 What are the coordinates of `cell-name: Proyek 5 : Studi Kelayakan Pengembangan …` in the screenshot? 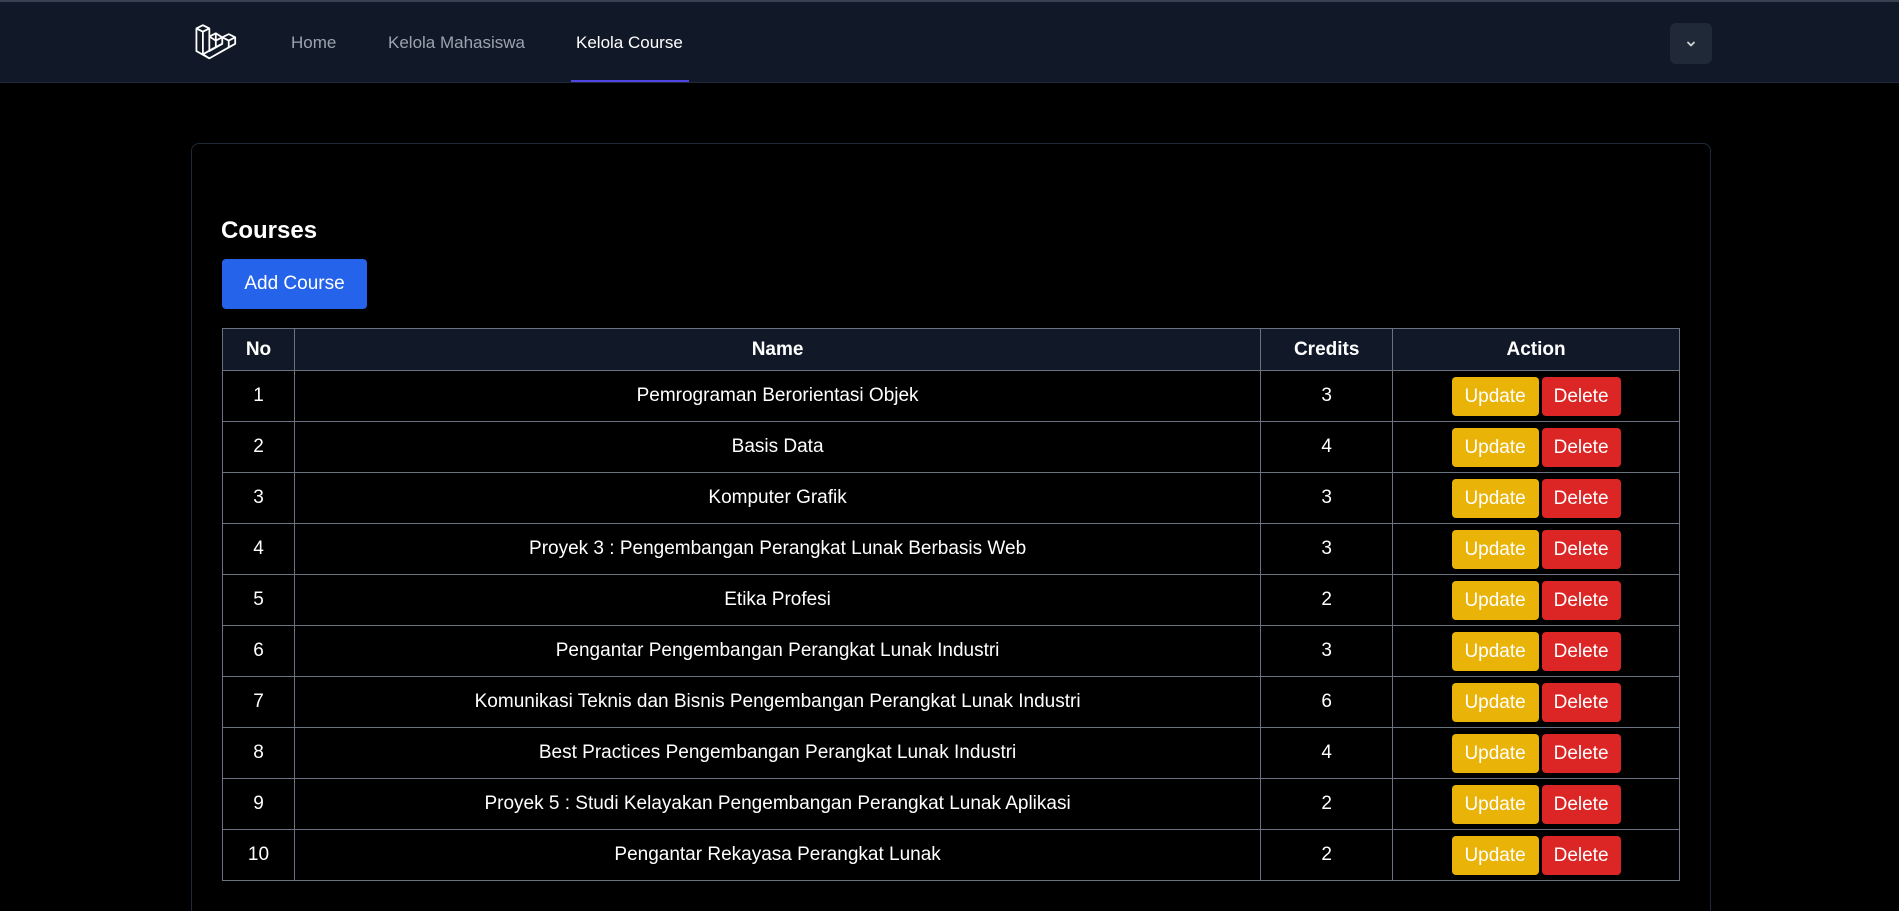 It's located at (777, 804).